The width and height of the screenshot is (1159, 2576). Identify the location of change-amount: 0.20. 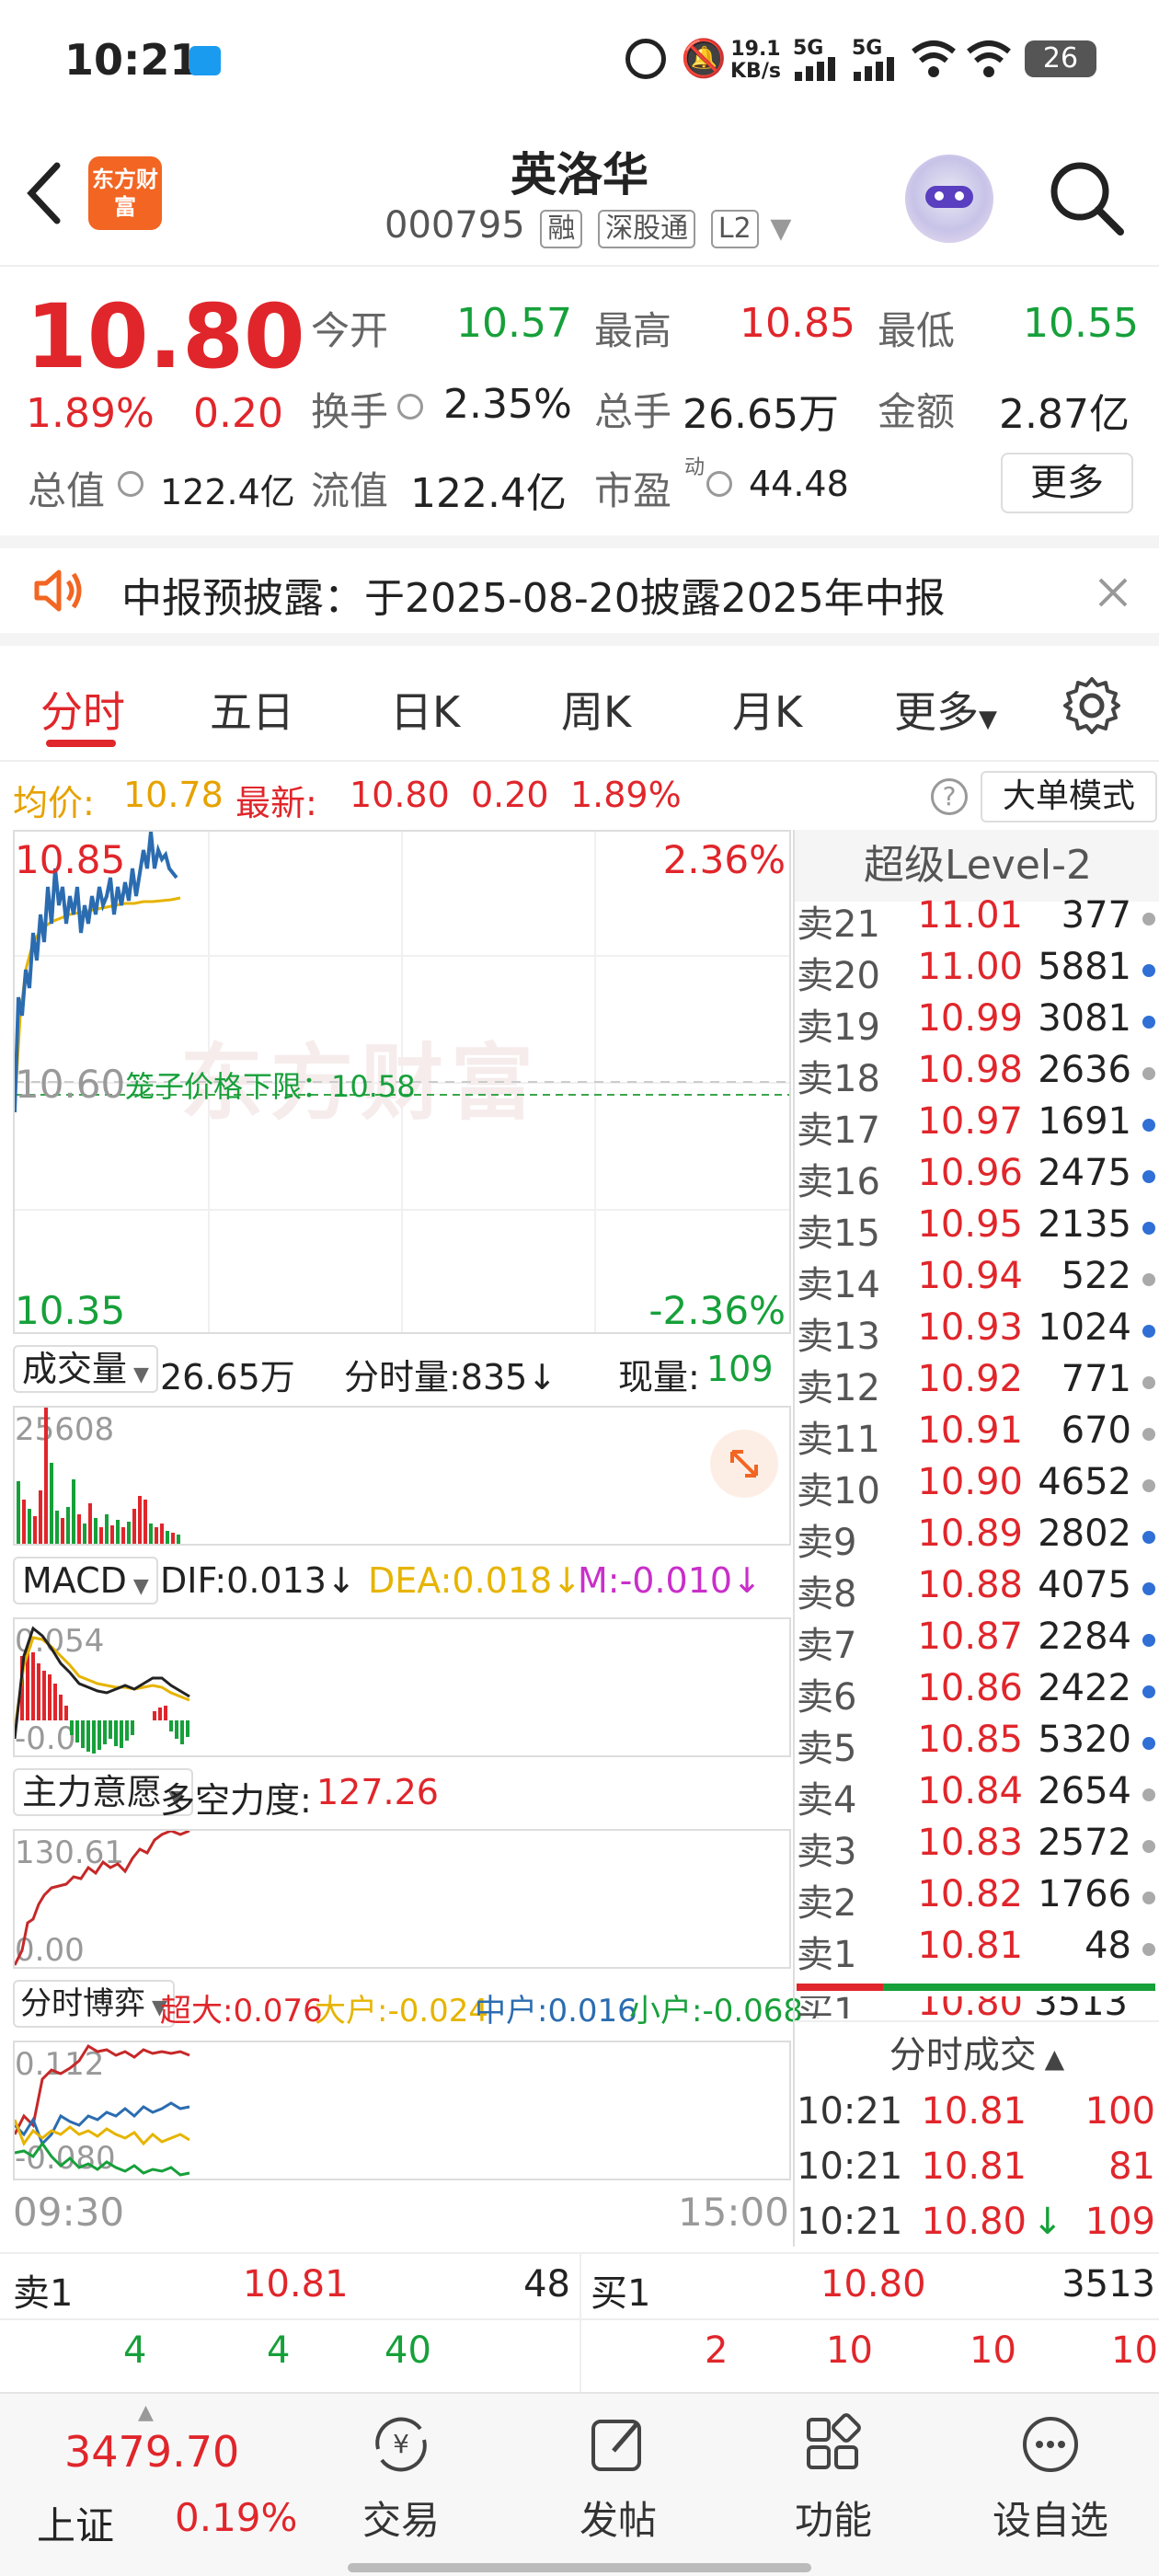
(238, 413).